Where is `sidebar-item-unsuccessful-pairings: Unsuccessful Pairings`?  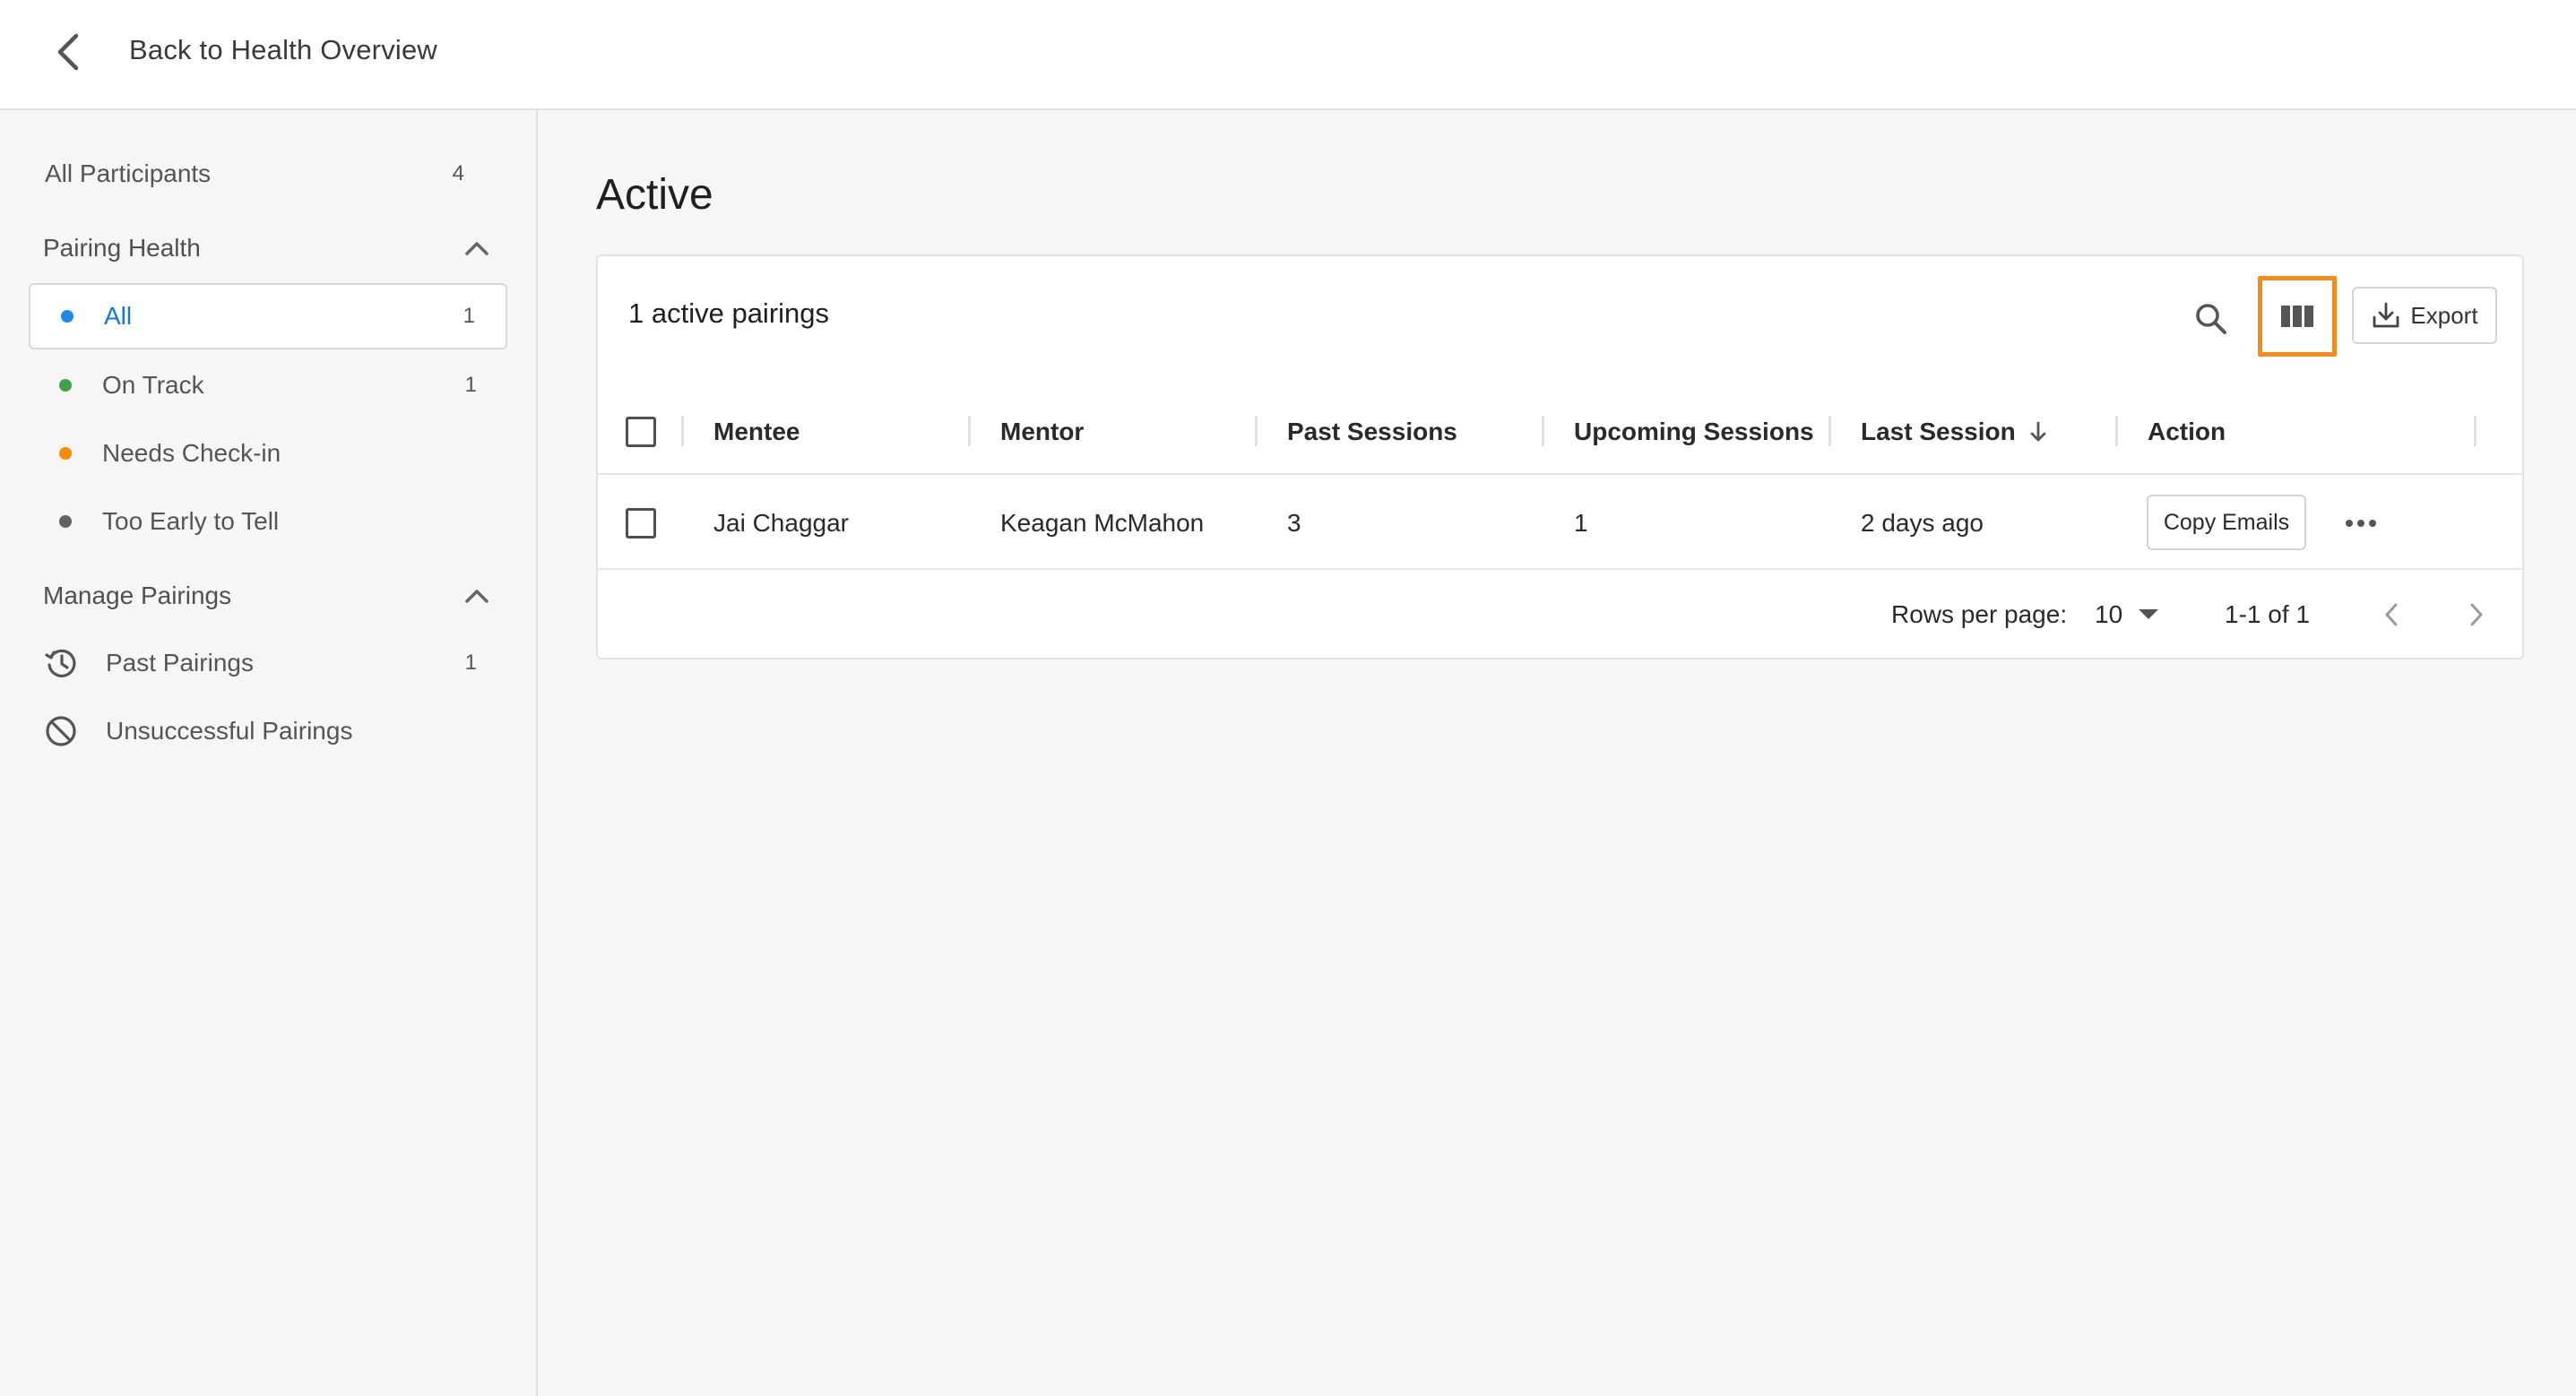
sidebar-item-unsuccessful-pairings: Unsuccessful Pairings is located at coordinates (268, 731).